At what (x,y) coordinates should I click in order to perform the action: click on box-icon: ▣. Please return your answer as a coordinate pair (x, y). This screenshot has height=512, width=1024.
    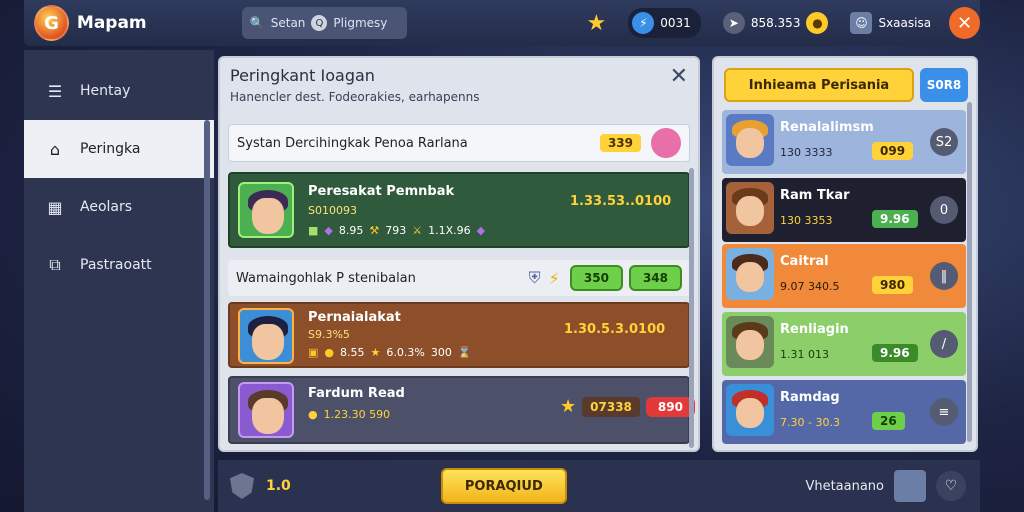
    Looking at the image, I should click on (313, 352).